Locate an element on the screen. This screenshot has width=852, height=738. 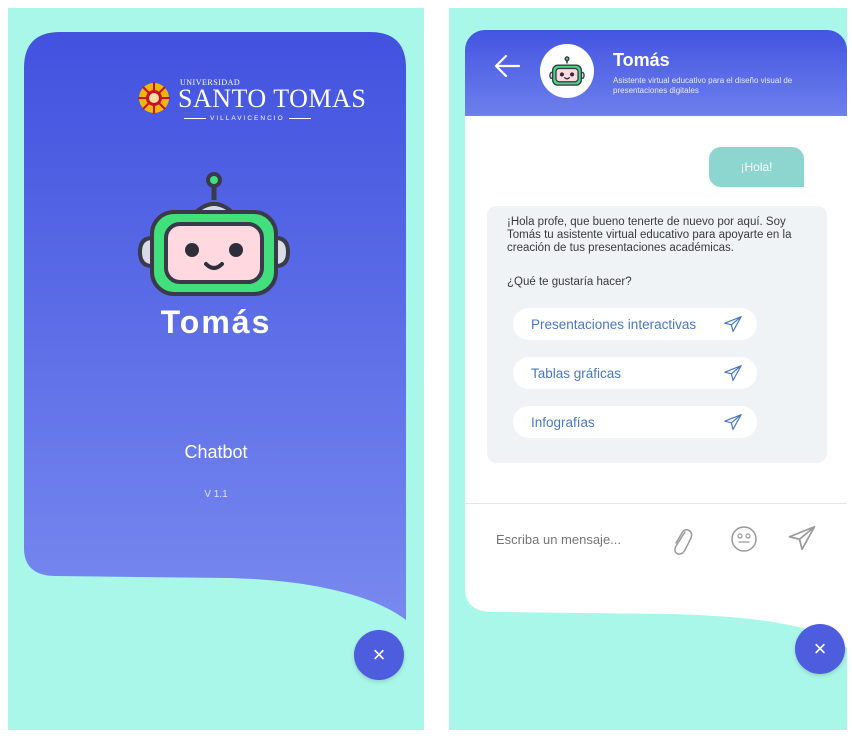
message-input is located at coordinates (566, 539).